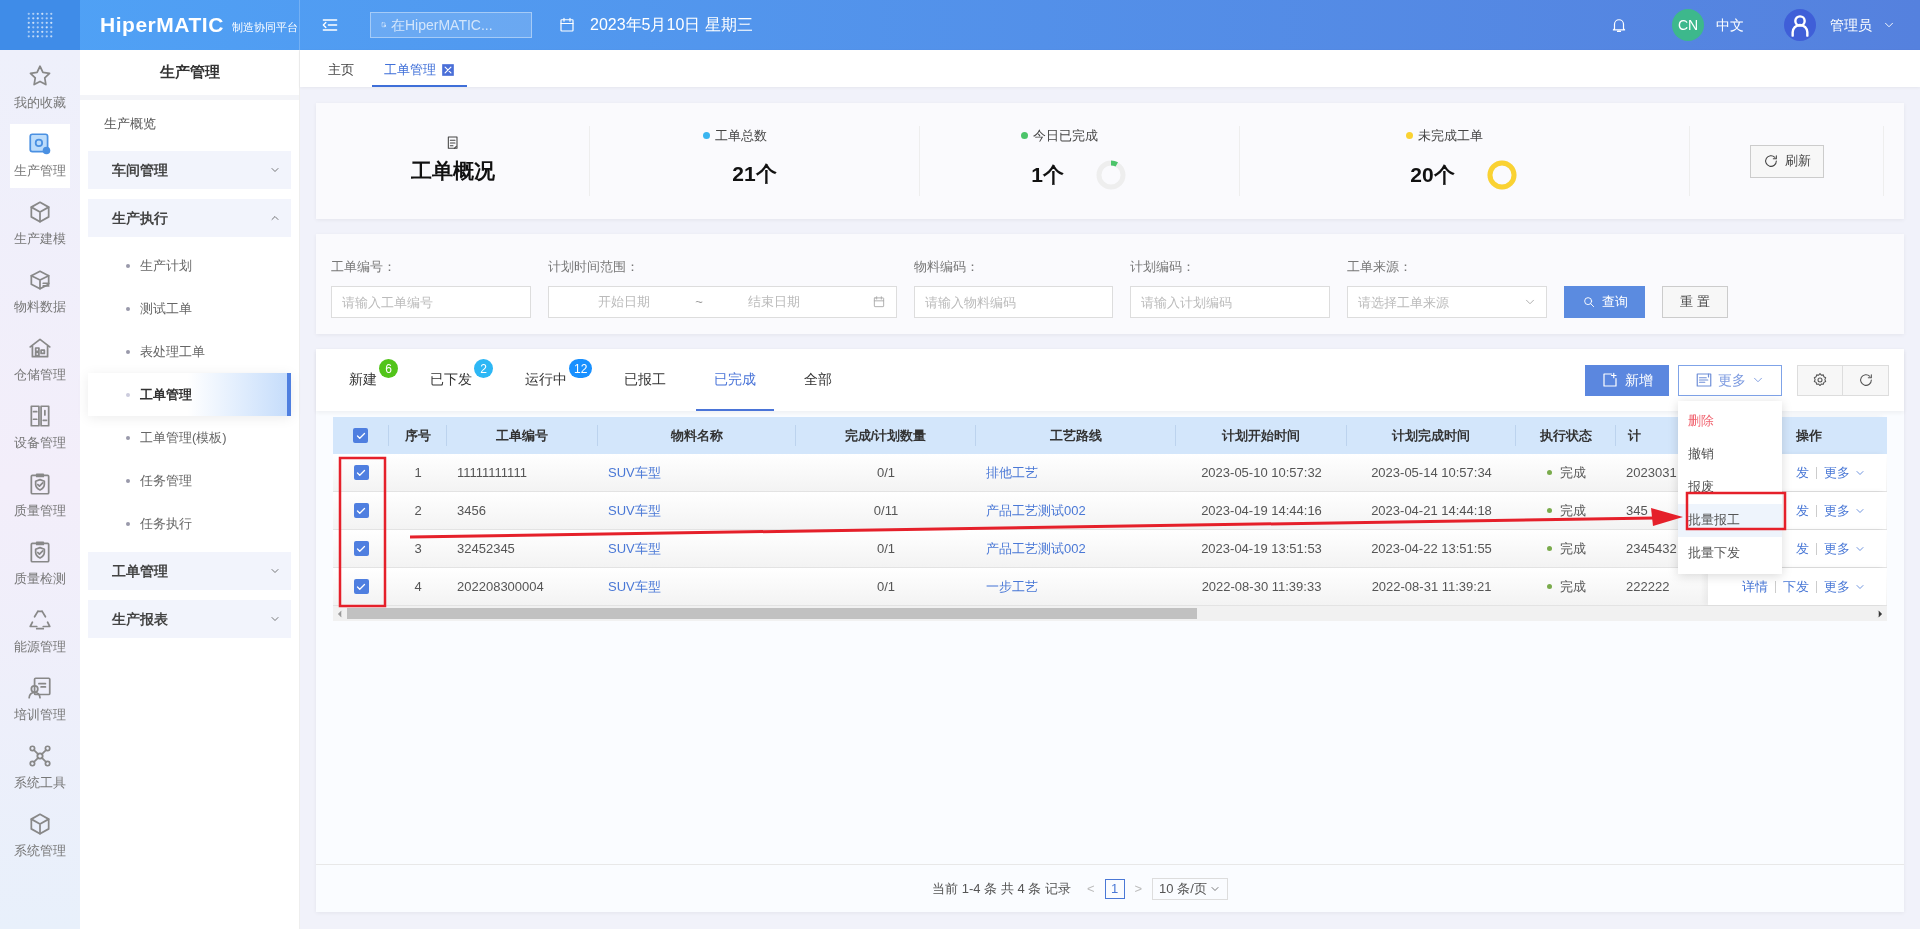 The image size is (1920, 929). Describe the element at coordinates (538, 380) in the screenshot. I see `status-tab: 运行中` at that location.